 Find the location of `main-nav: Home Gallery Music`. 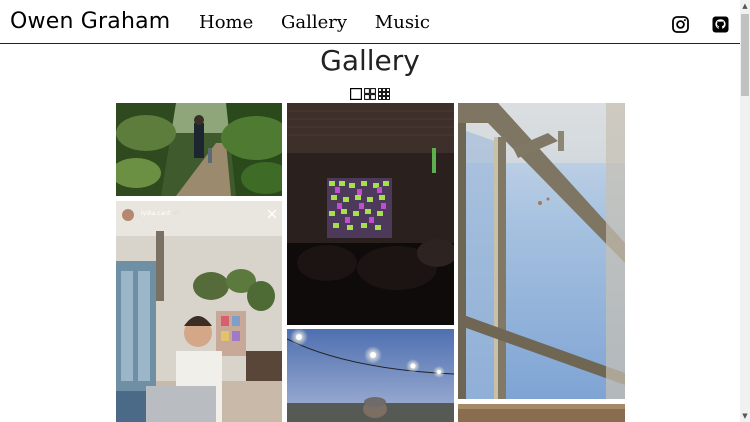

main-nav: Home Gallery Music is located at coordinates (325, 22).